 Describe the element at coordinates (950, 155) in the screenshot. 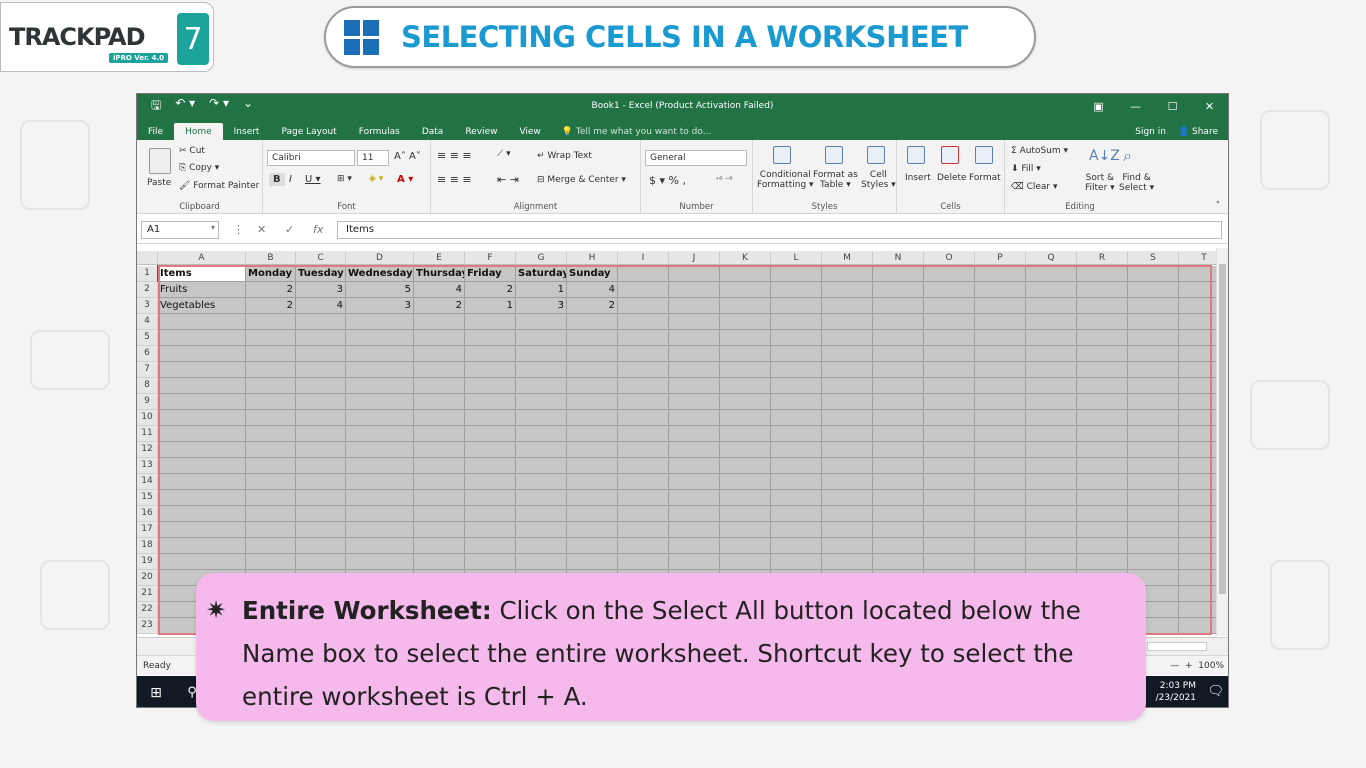

I see `delete-cells-icon` at that location.